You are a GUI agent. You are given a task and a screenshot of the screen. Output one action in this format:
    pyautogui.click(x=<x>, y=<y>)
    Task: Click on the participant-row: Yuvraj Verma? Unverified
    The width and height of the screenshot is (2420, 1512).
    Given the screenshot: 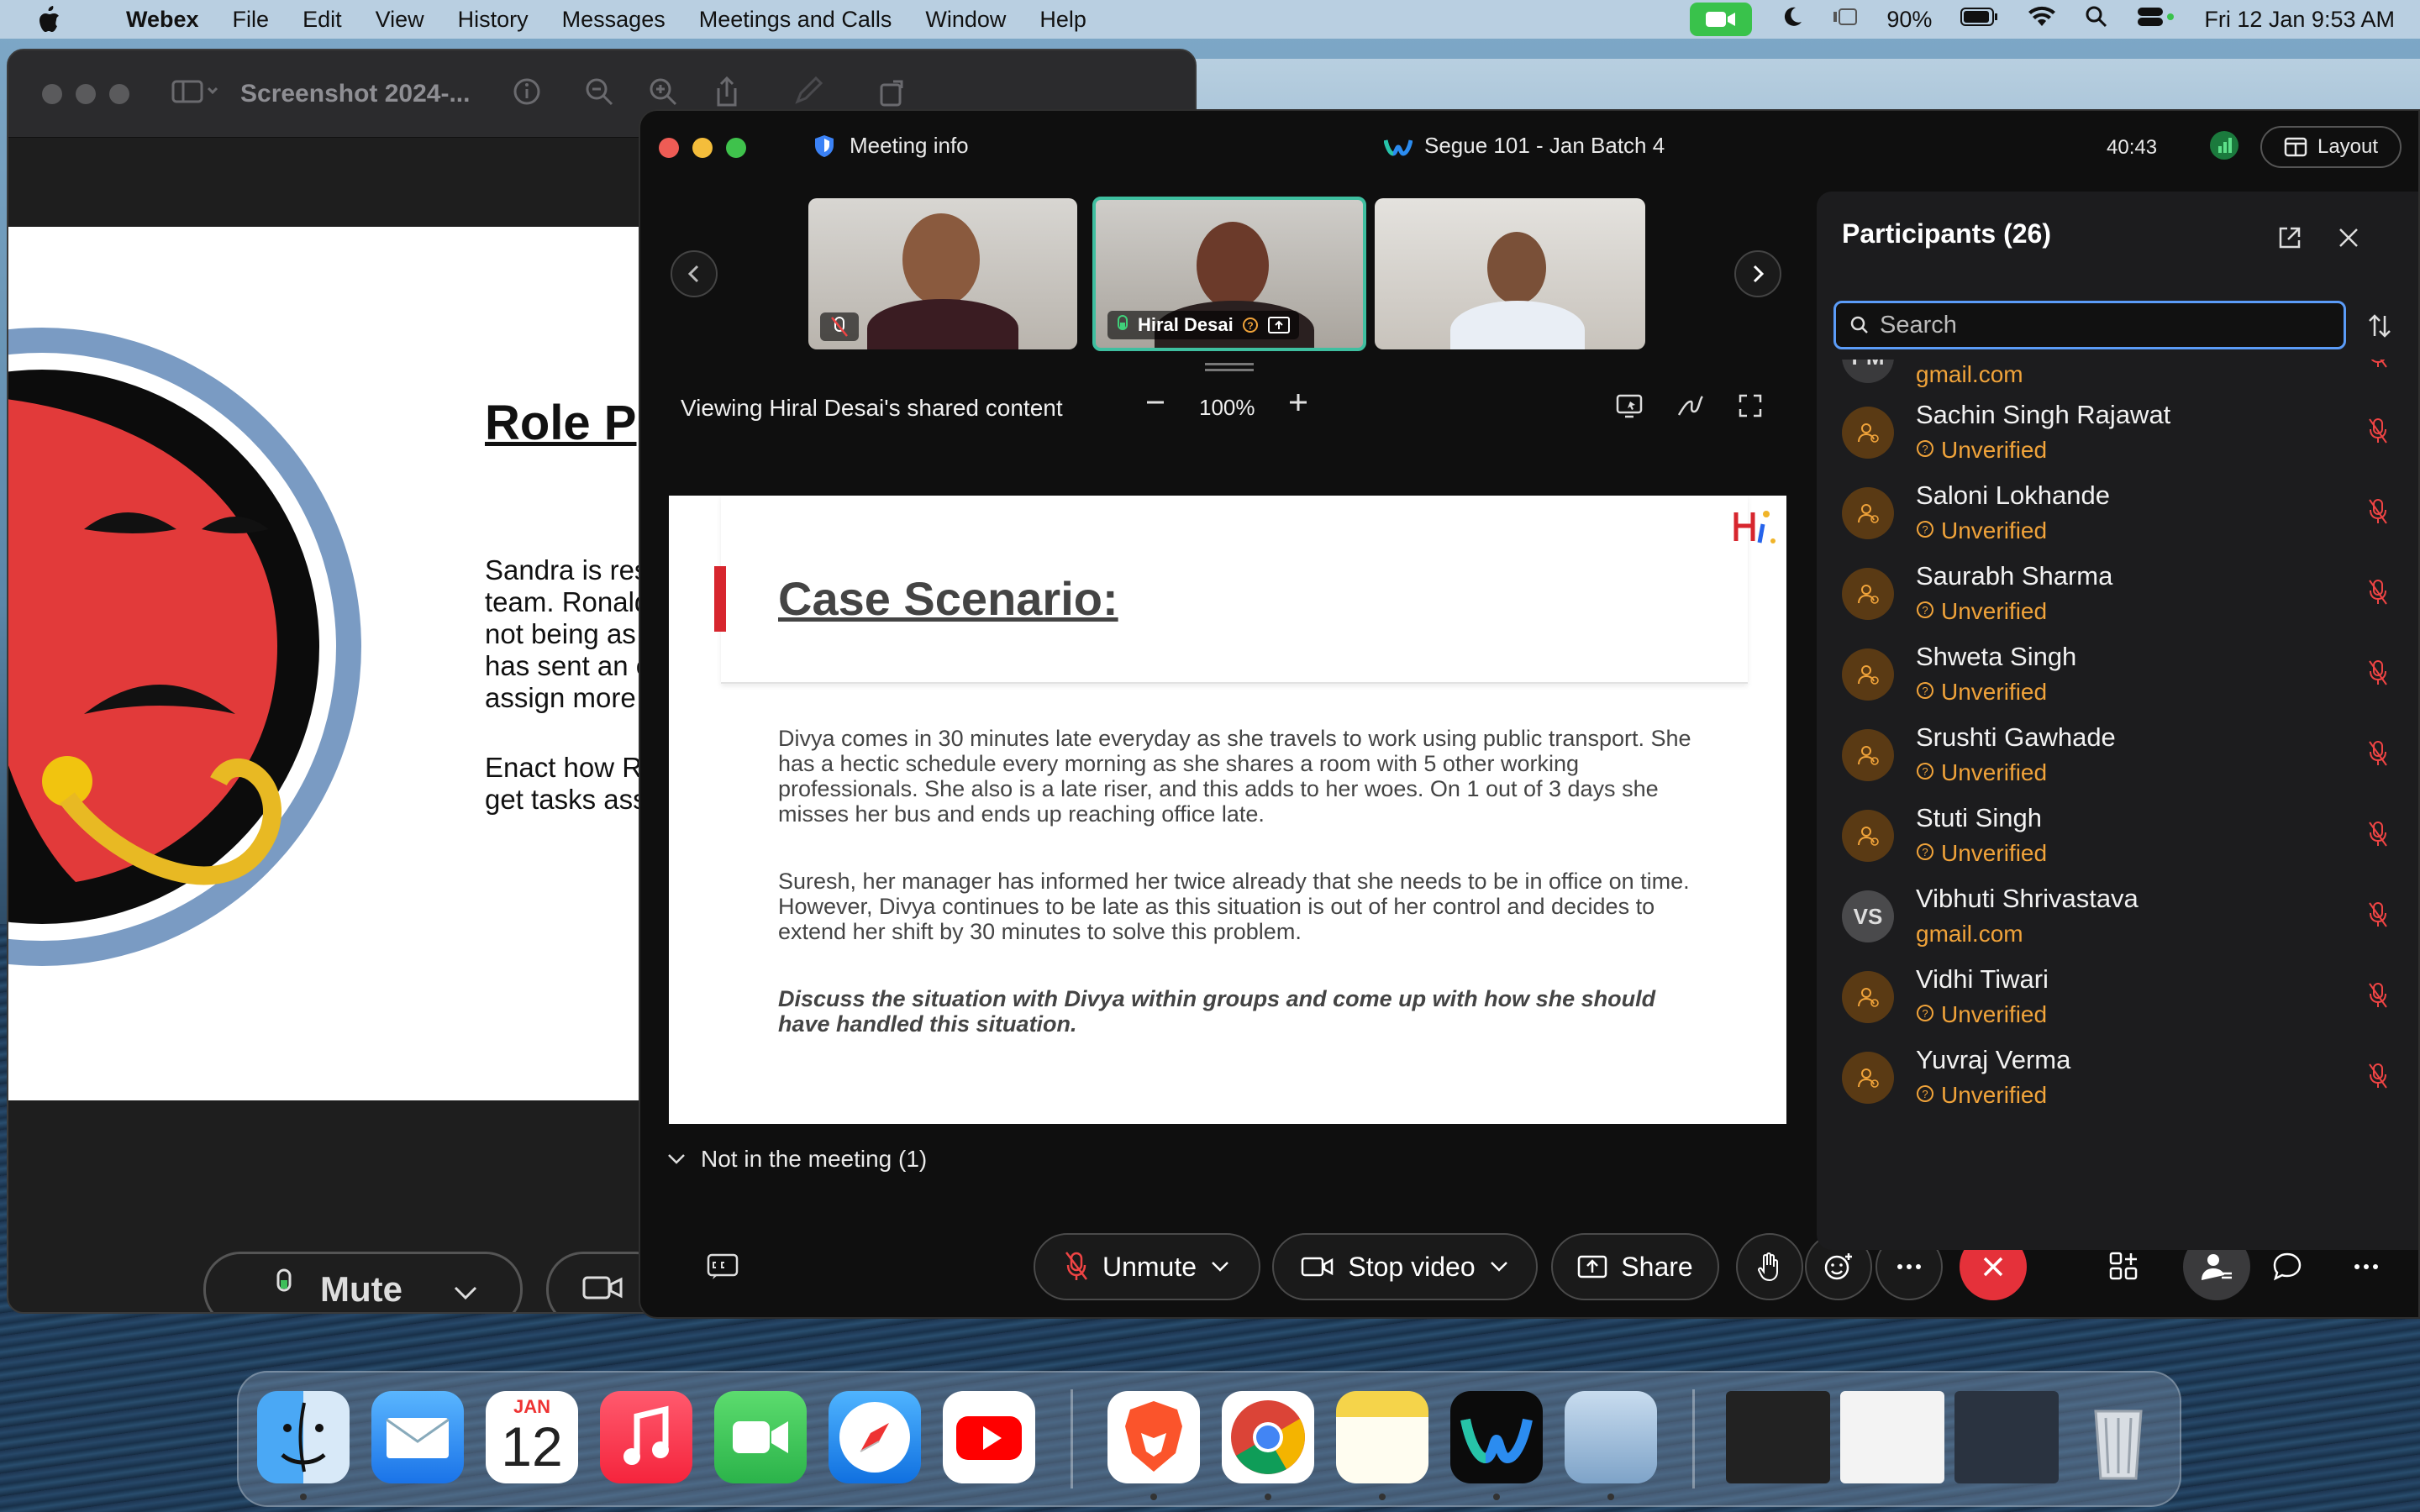 What is the action you would take?
    pyautogui.click(x=2117, y=1077)
    